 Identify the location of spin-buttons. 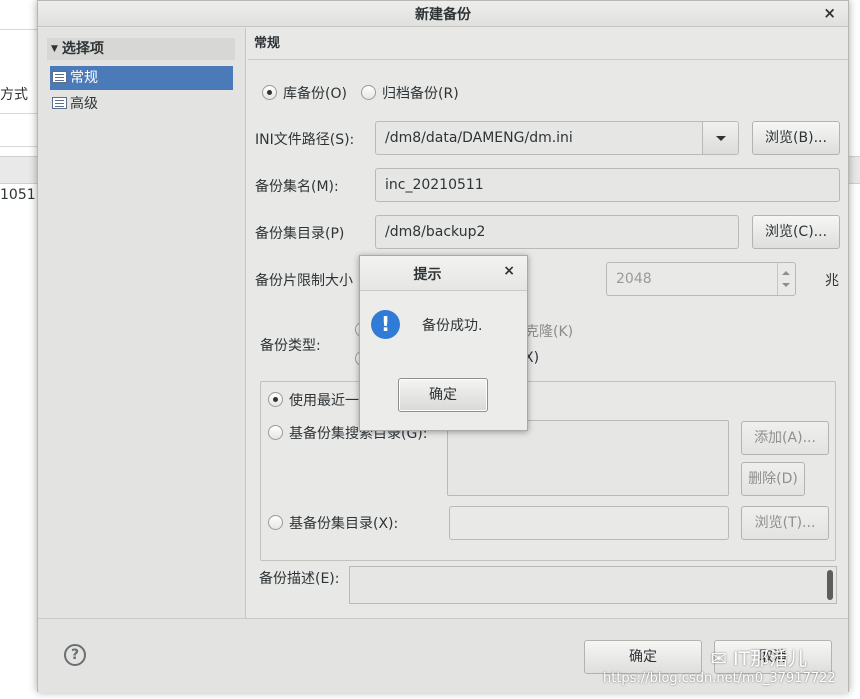
(786, 279).